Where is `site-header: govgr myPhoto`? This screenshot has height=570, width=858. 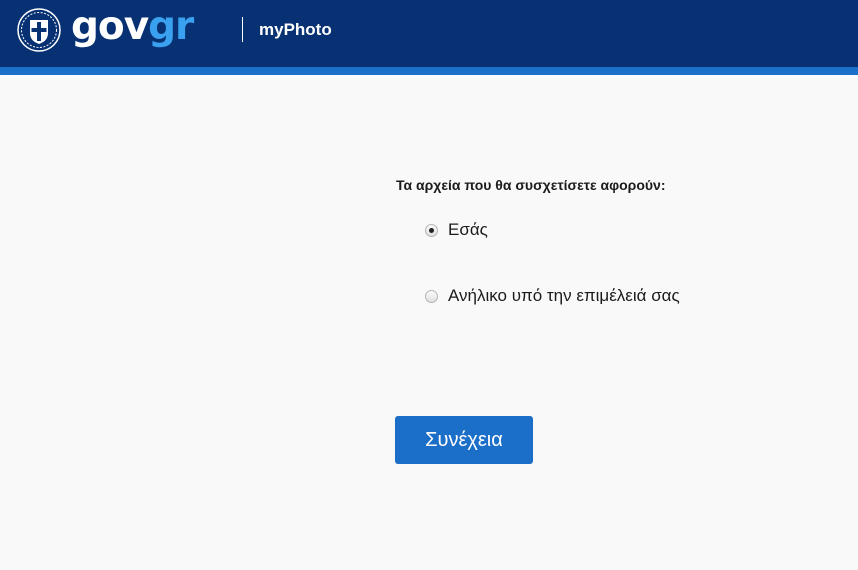 site-header: govgr myPhoto is located at coordinates (429, 33).